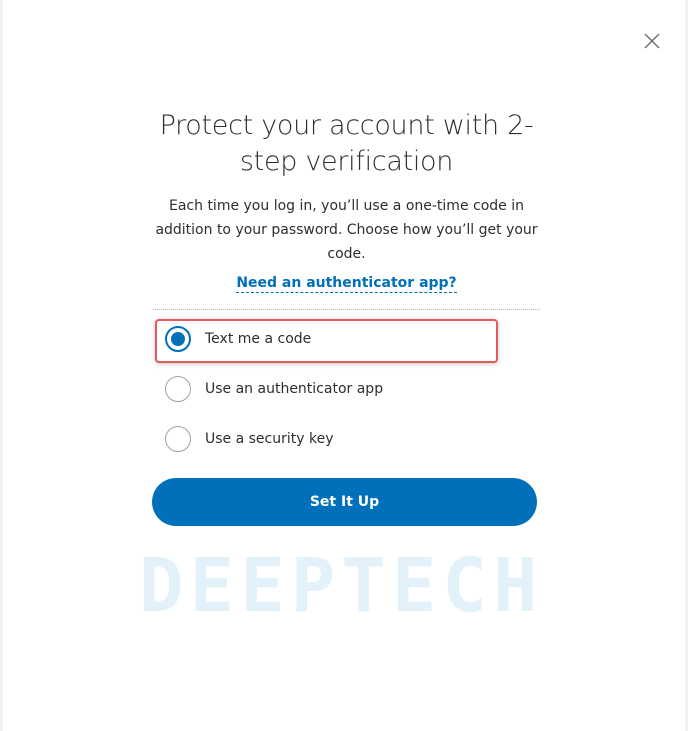  I want to click on set-it-up-button: Set It Up, so click(344, 502).